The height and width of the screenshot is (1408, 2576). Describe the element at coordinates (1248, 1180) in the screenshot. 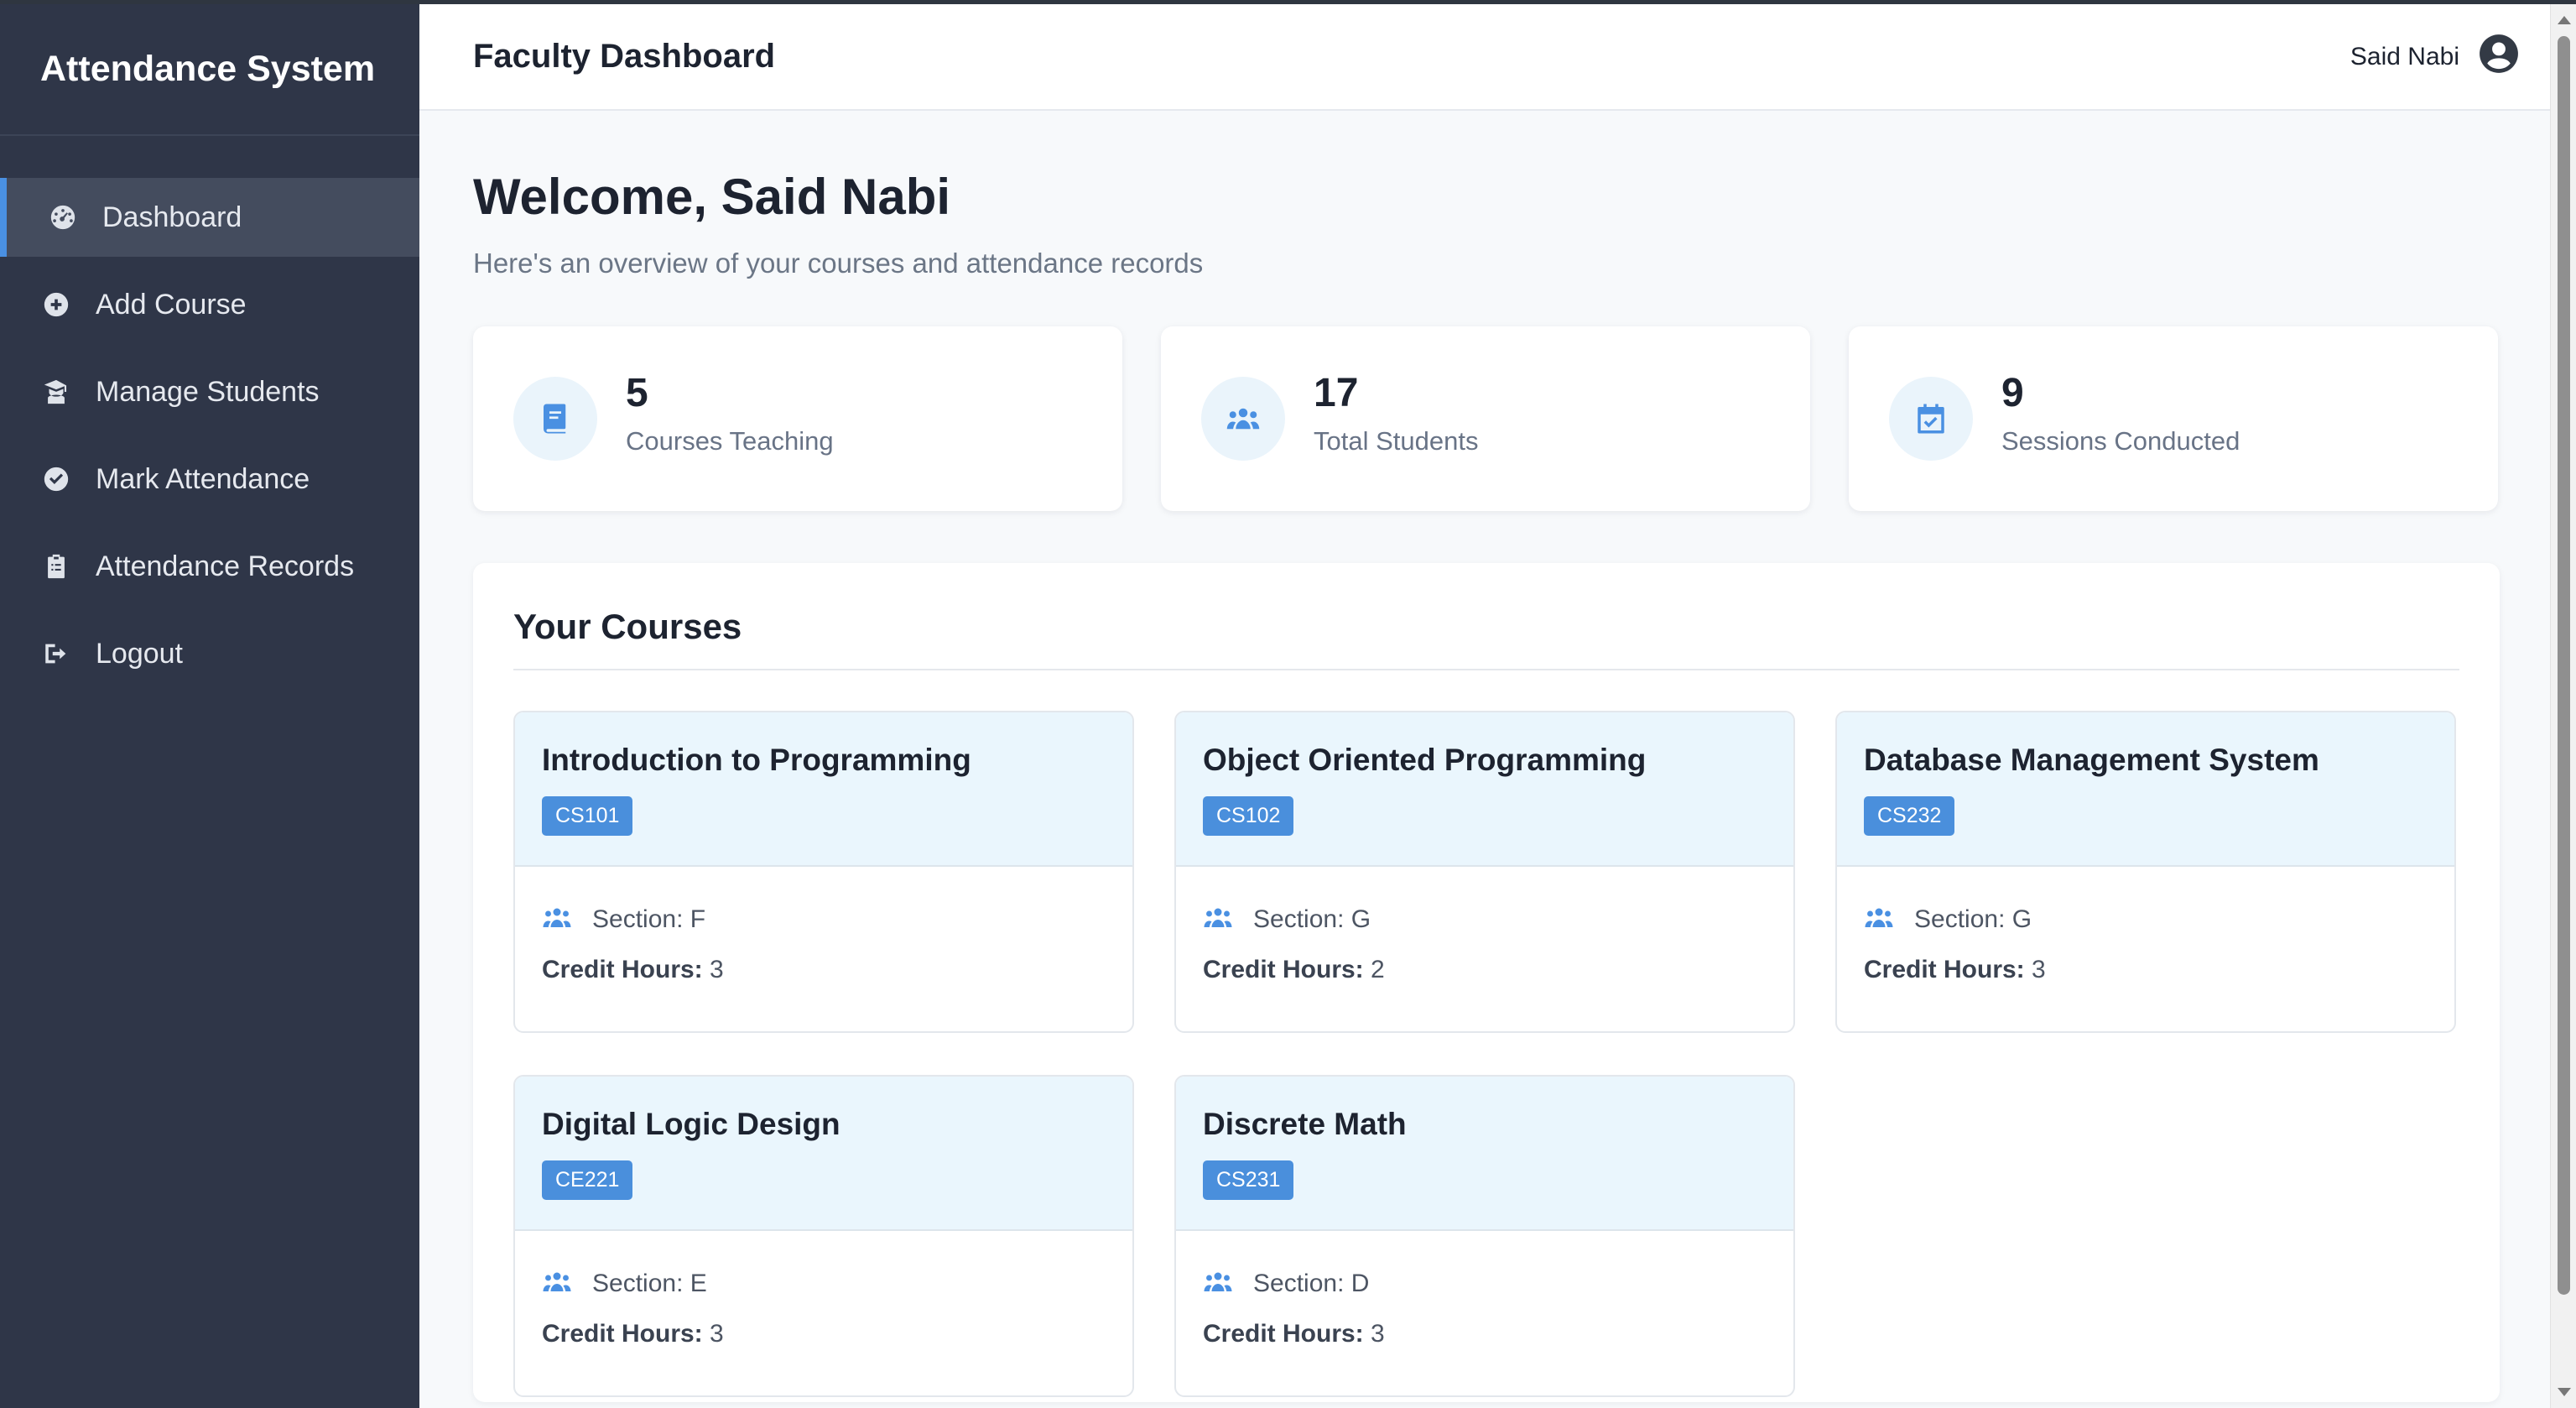

I see `course-code-badge: CS231` at that location.